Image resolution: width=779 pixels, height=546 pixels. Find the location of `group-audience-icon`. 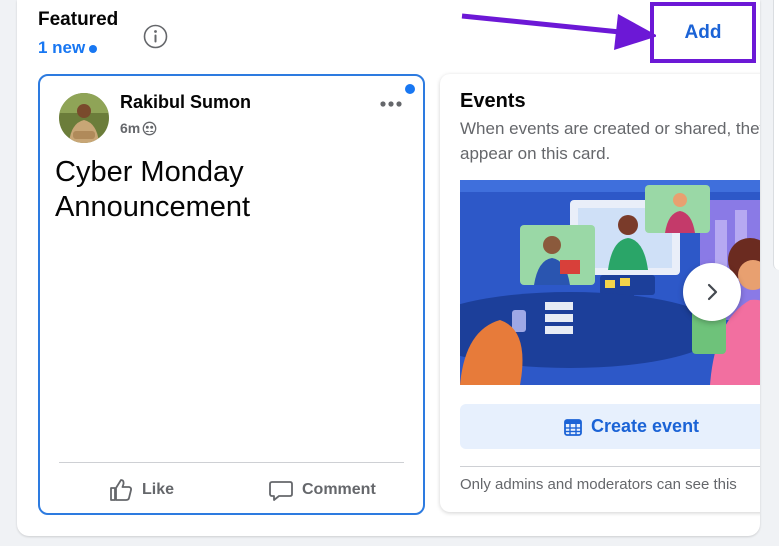

group-audience-icon is located at coordinates (149, 128).